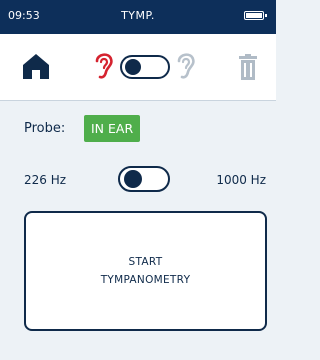  I want to click on battery-icon, so click(255, 15).